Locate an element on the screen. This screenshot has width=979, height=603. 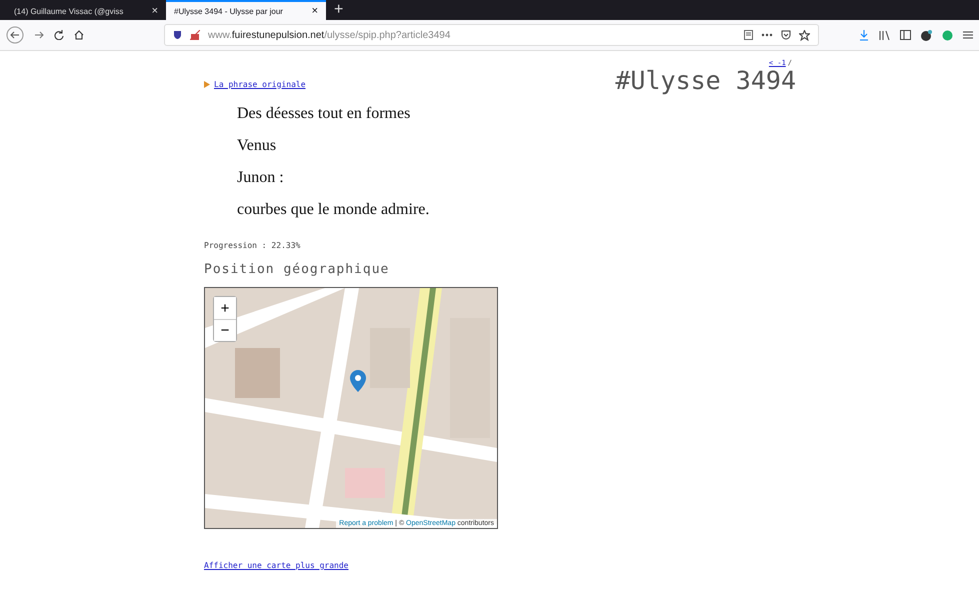
url-text: www.fuirestunepulsion.net/ulysse/spip.php?article3494 is located at coordinates (330, 35).